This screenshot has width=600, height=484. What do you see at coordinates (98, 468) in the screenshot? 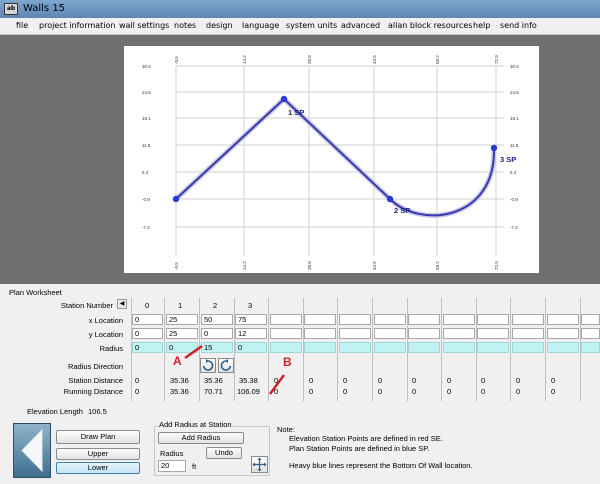
I see `lower-button: Lower` at bounding box center [98, 468].